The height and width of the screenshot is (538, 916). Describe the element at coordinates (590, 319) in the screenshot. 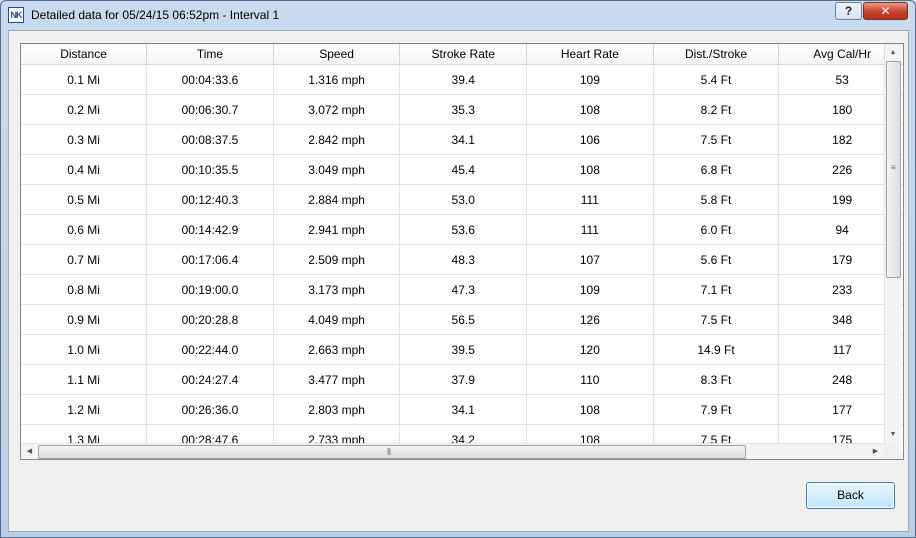

I see `cell-heart-rate: 126` at that location.